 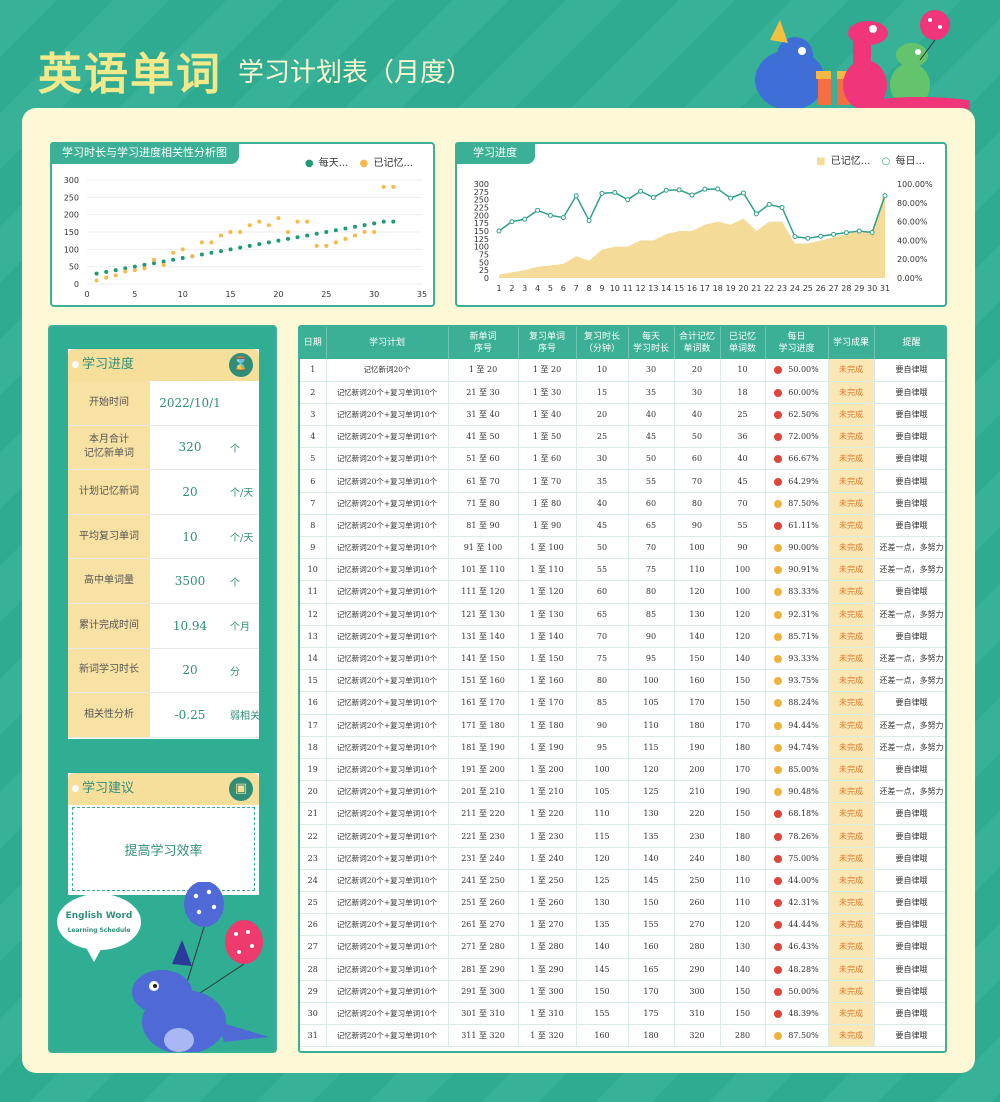 I want to click on table-cell: 13, so click(x=313, y=636).